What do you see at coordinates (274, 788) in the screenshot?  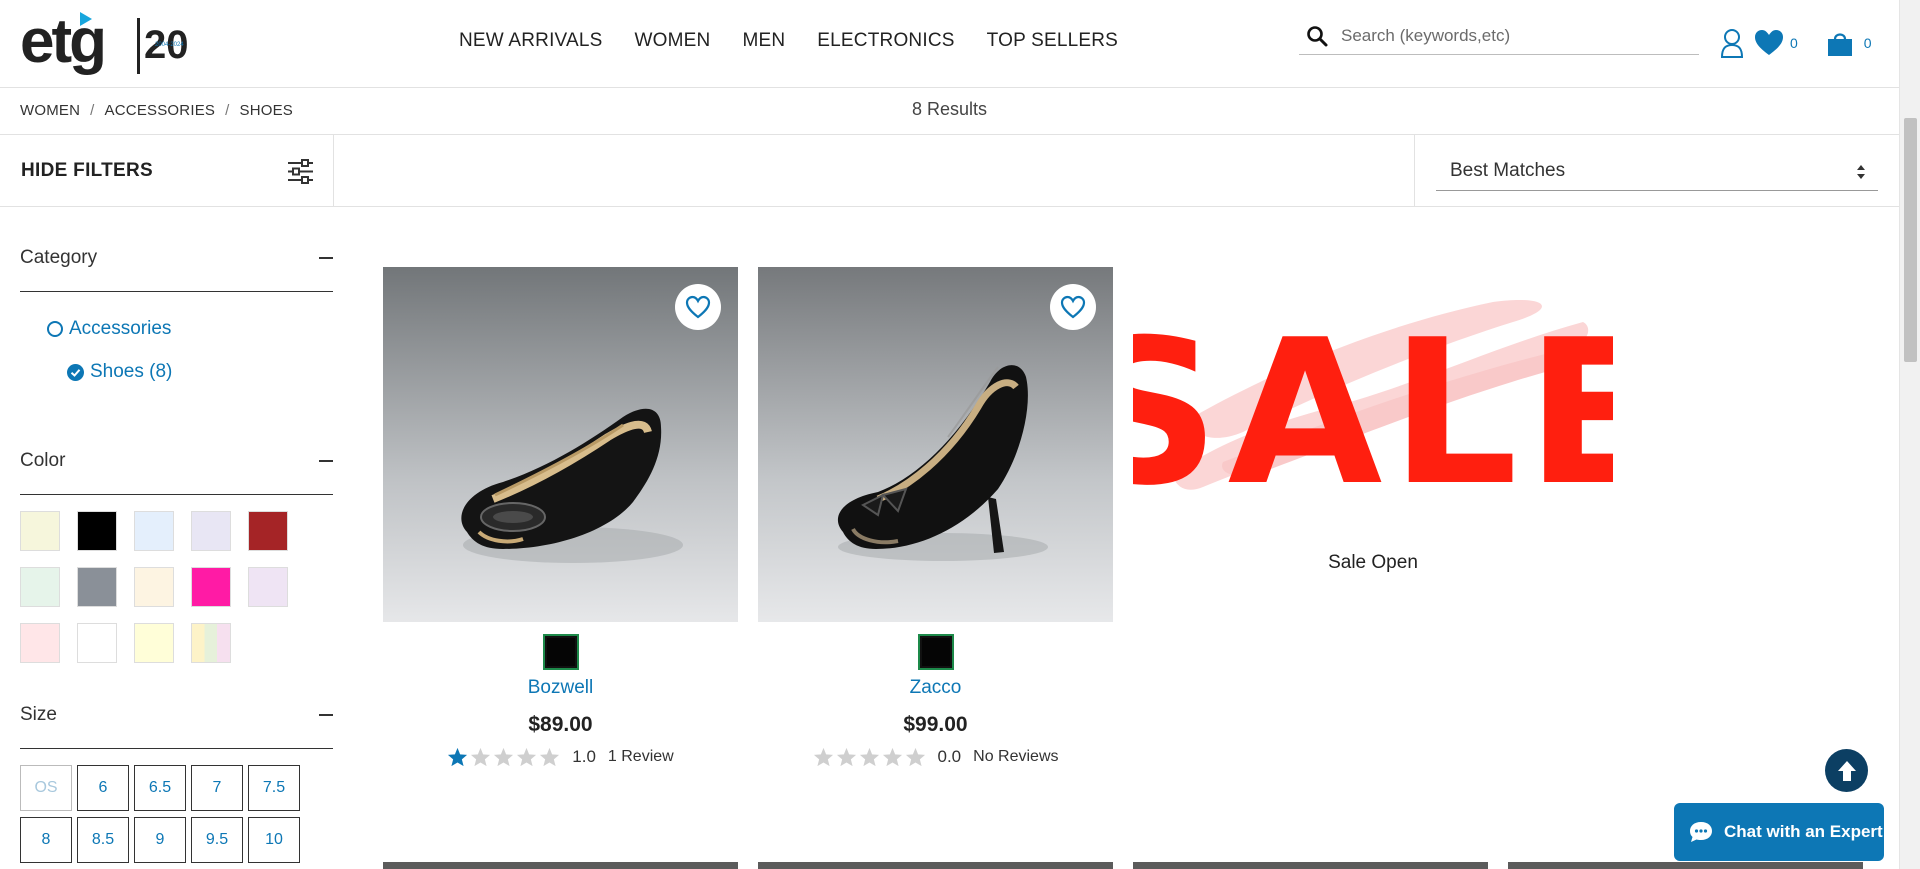 I see `size-option: 7.5` at bounding box center [274, 788].